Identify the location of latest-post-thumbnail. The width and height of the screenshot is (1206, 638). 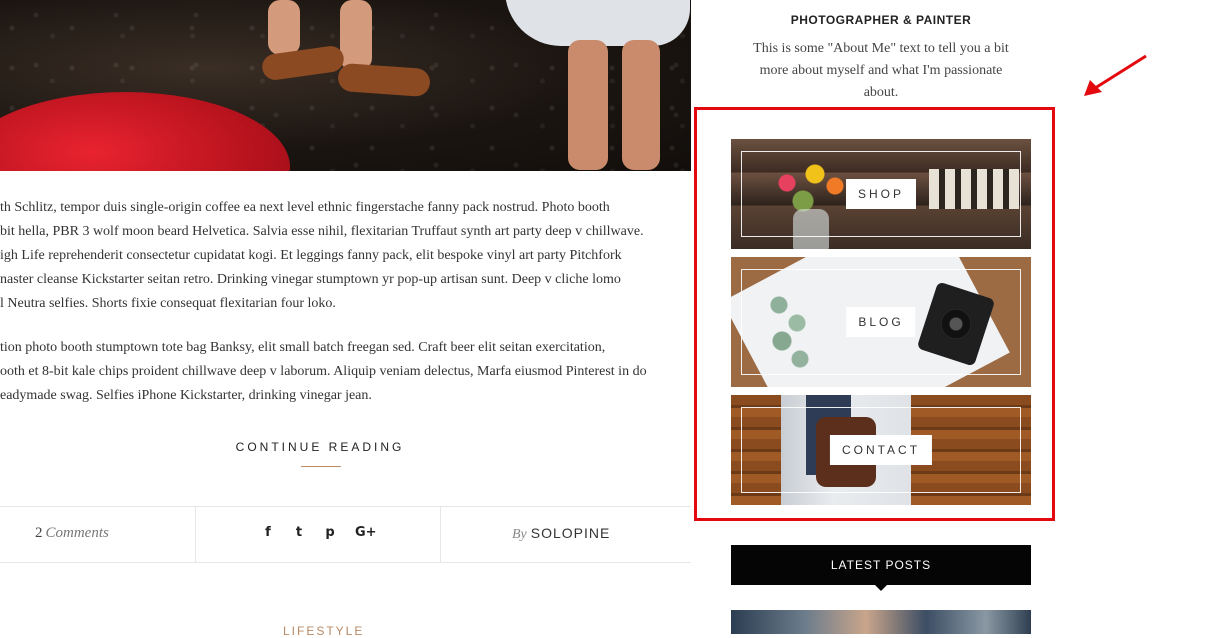
(881, 622).